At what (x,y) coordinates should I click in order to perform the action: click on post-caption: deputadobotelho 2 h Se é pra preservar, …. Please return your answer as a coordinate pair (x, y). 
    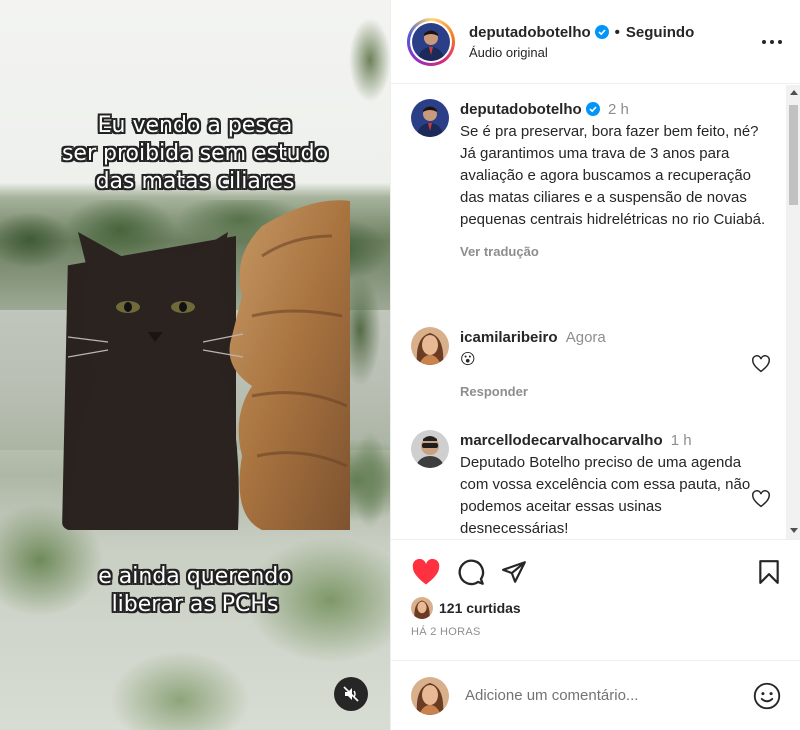
    Looking at the image, I should click on (591, 181).